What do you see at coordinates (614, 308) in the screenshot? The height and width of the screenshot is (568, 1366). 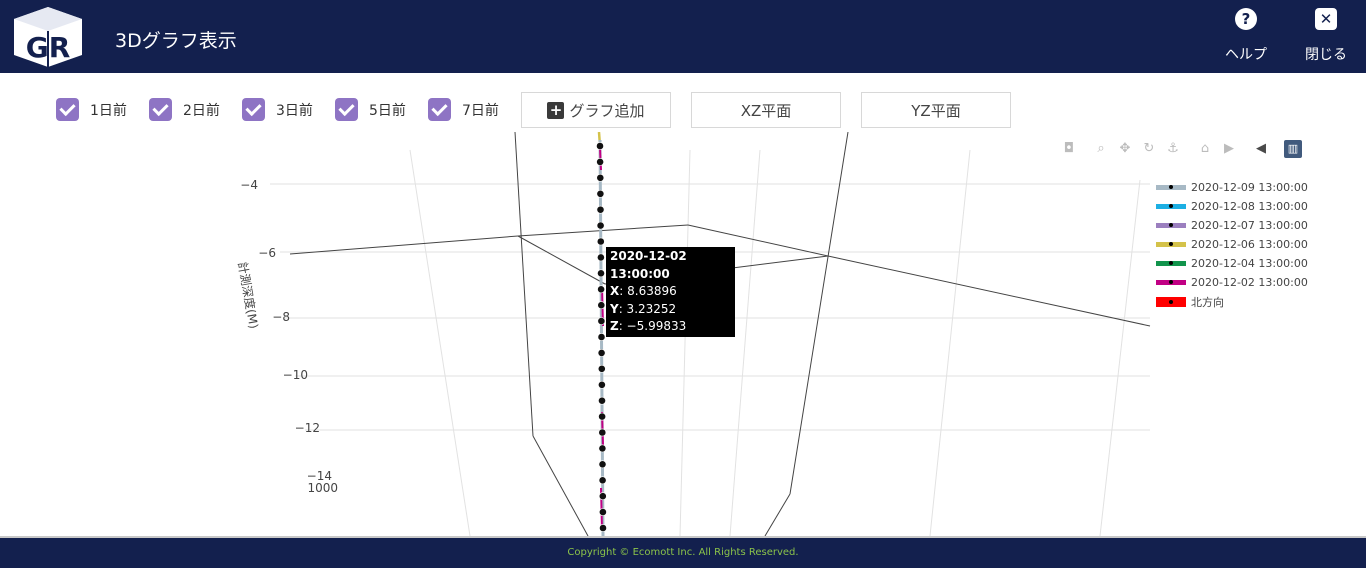 I see `tooltip-y-label: Y` at bounding box center [614, 308].